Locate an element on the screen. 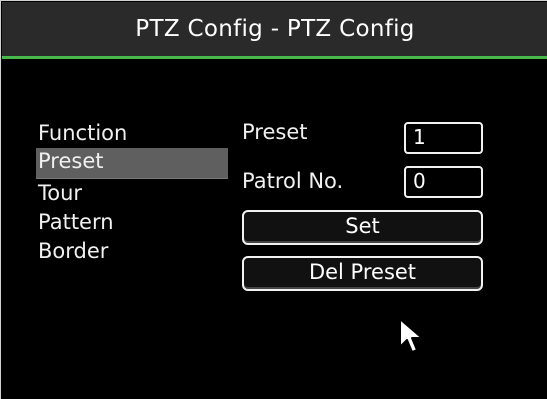 This screenshot has width=547, height=399. menu-item-border: Border is located at coordinates (132, 251).